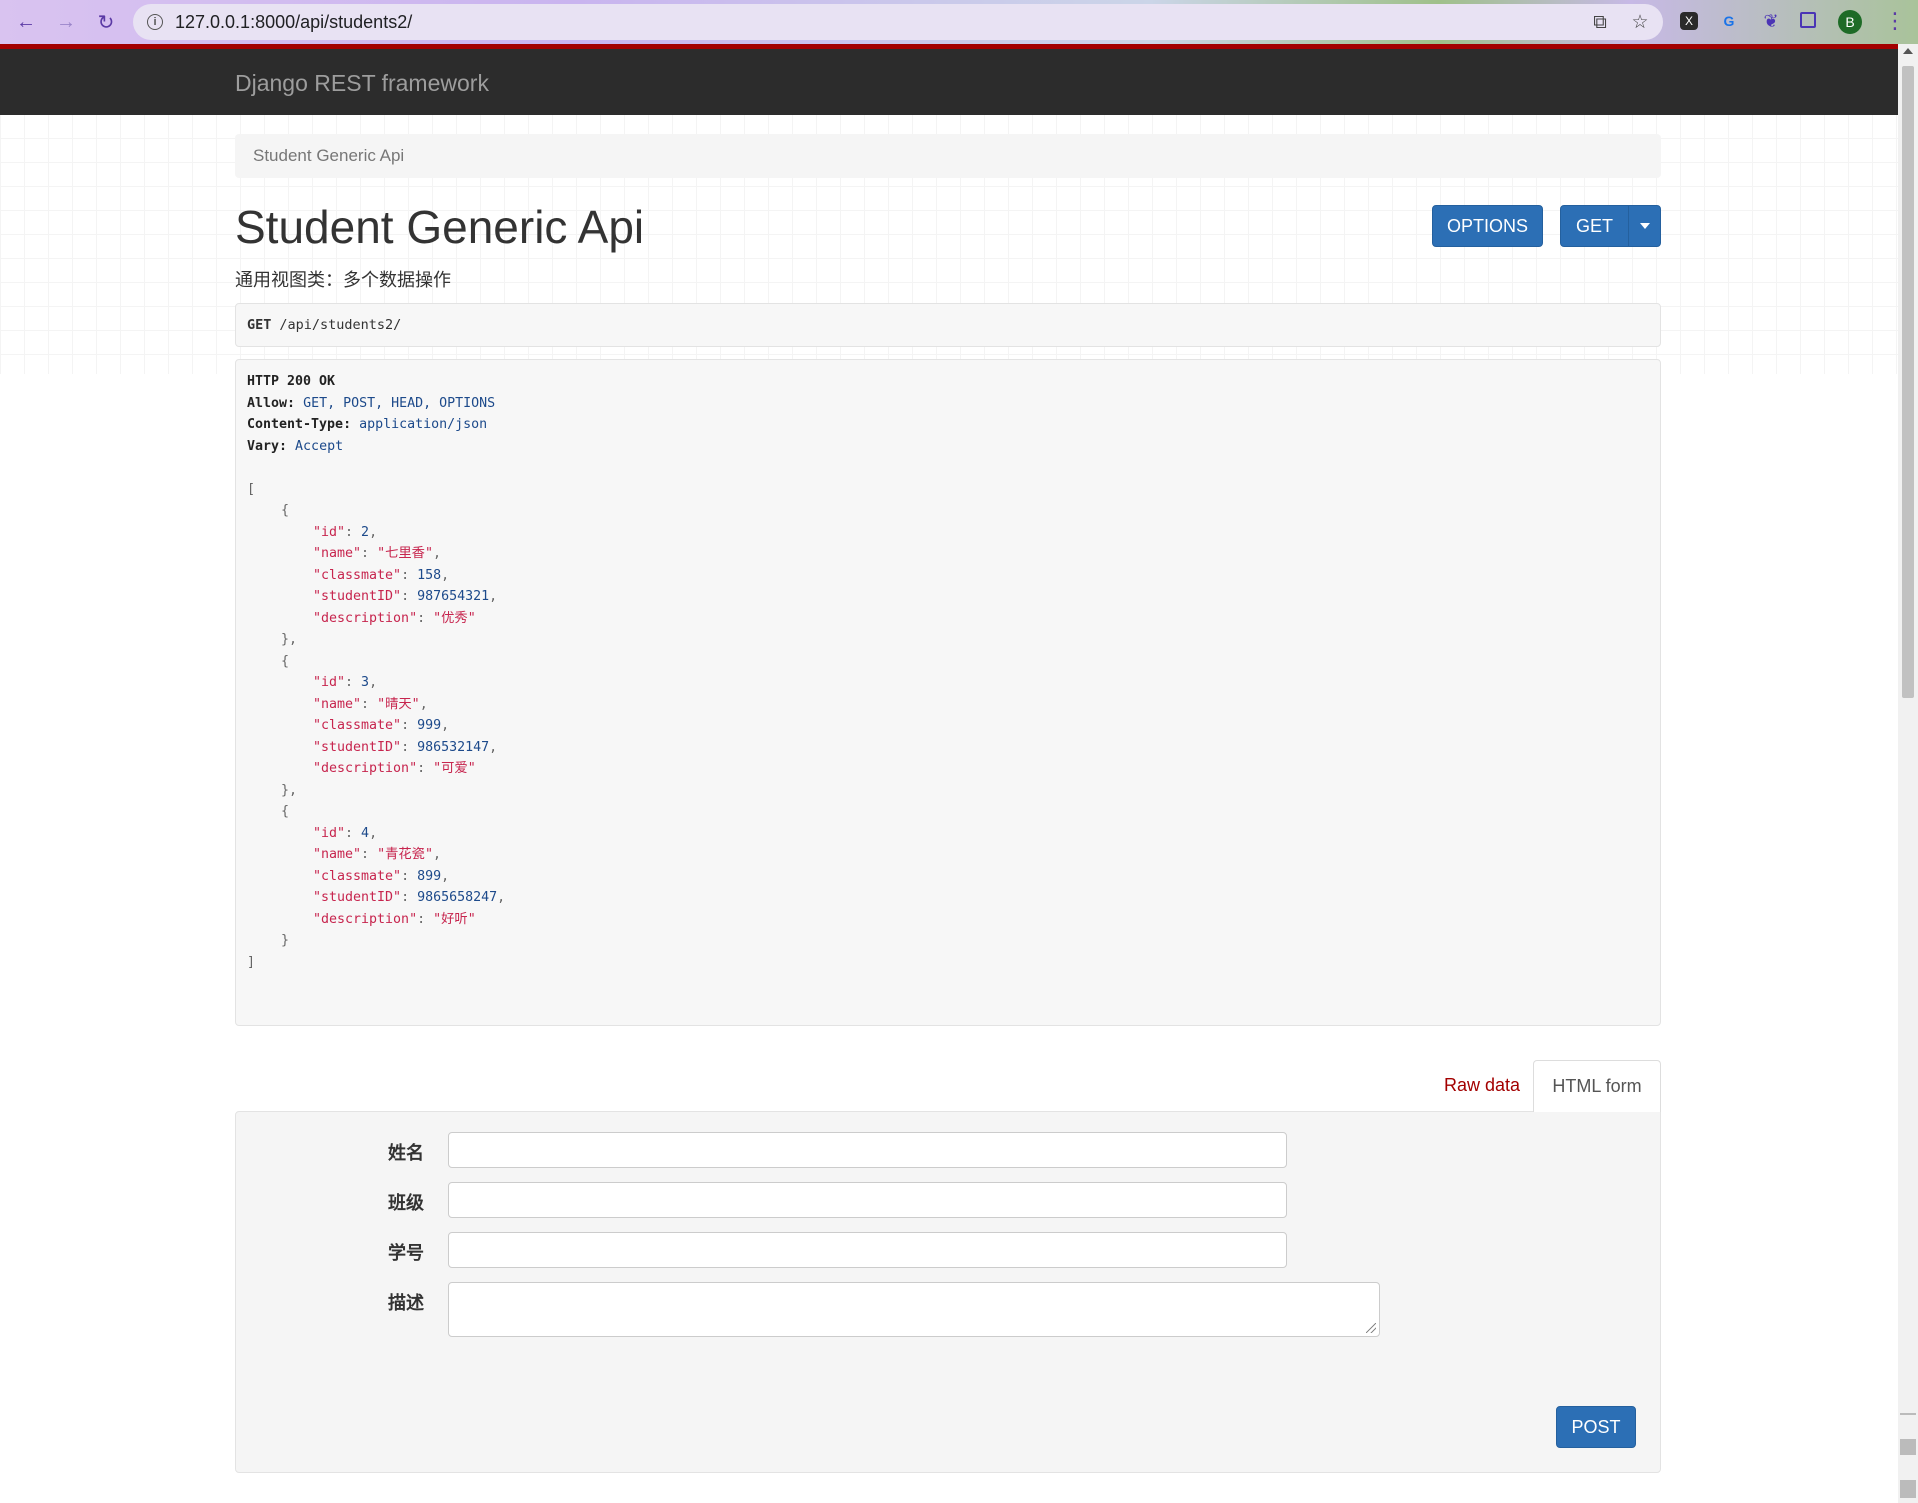  Describe the element at coordinates (329, 155) in the screenshot. I see `breadcrumb-current: Student Generic Api` at that location.